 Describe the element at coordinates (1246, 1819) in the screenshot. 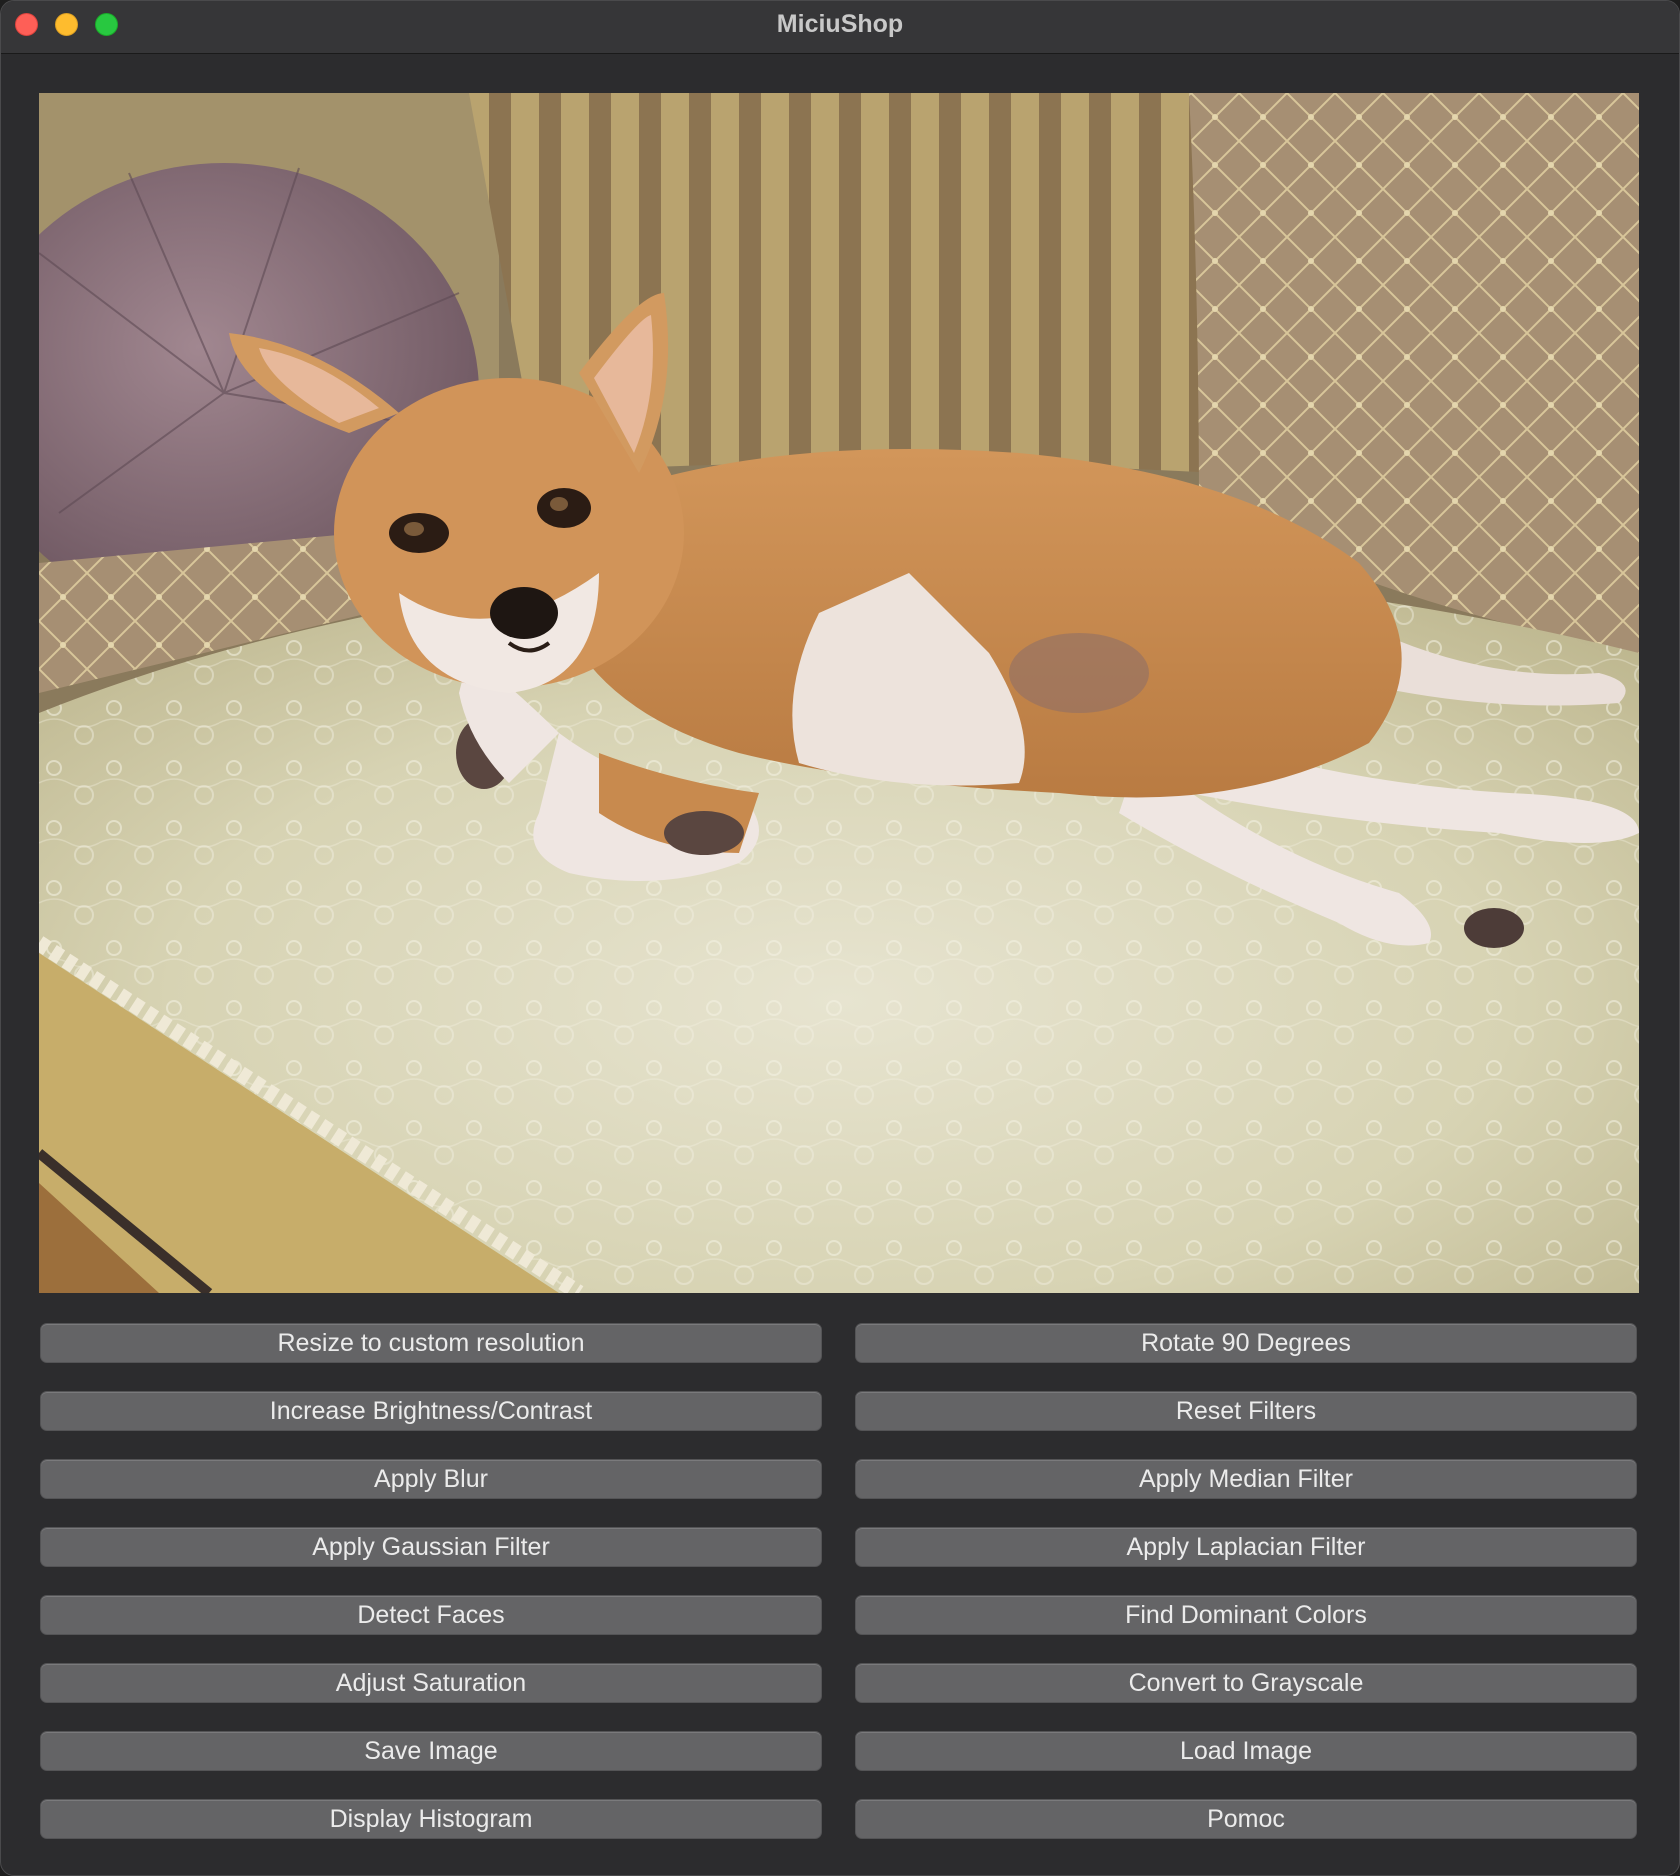

I see `help-button: Pomoc` at that location.